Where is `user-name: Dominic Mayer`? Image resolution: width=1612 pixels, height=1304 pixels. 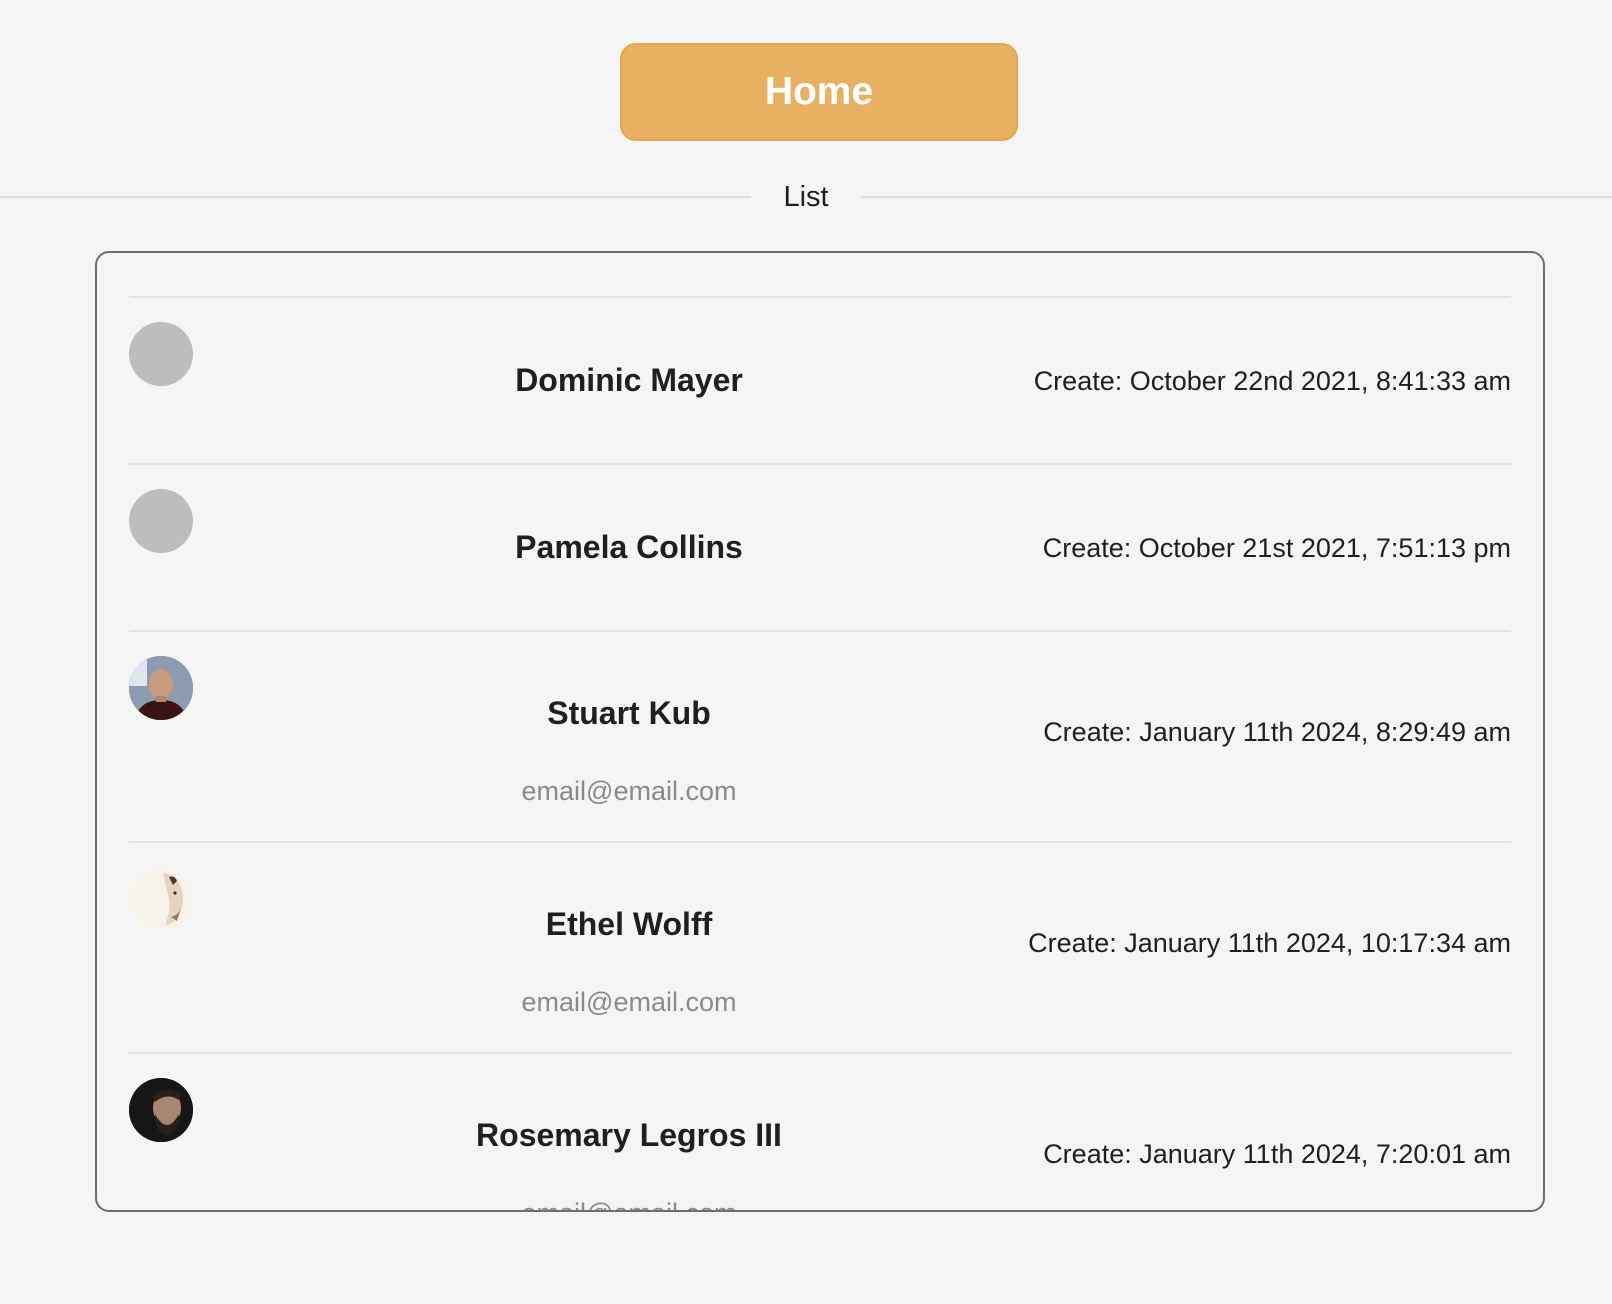 user-name: Dominic Mayer is located at coordinates (629, 380).